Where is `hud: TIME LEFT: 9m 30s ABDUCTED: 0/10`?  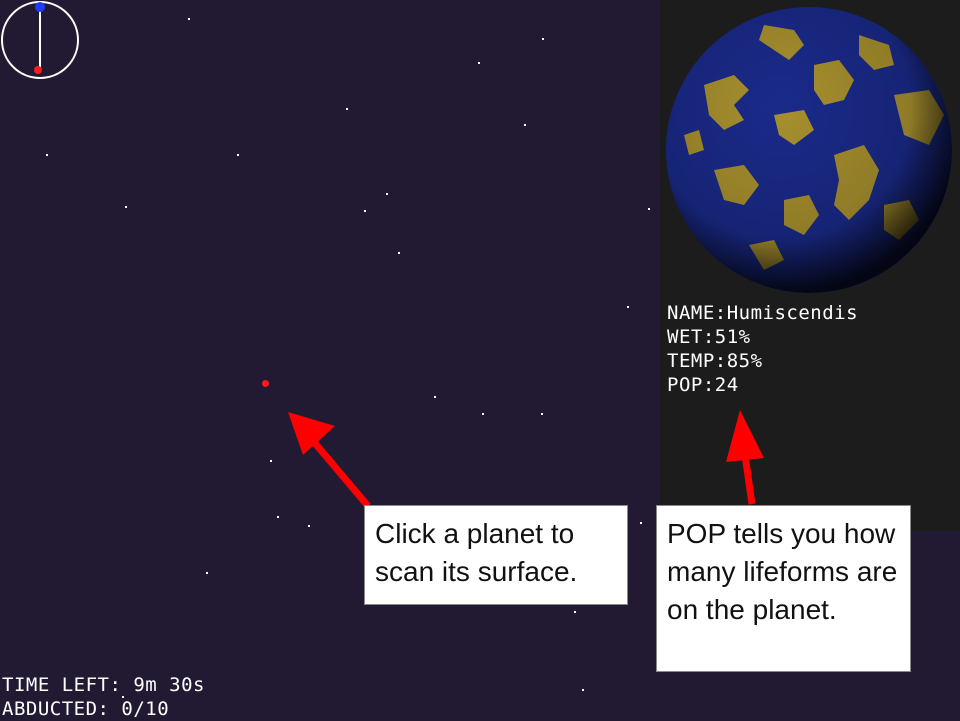 hud: TIME LEFT: 9m 30s ABDUCTED: 0/10 is located at coordinates (103, 697).